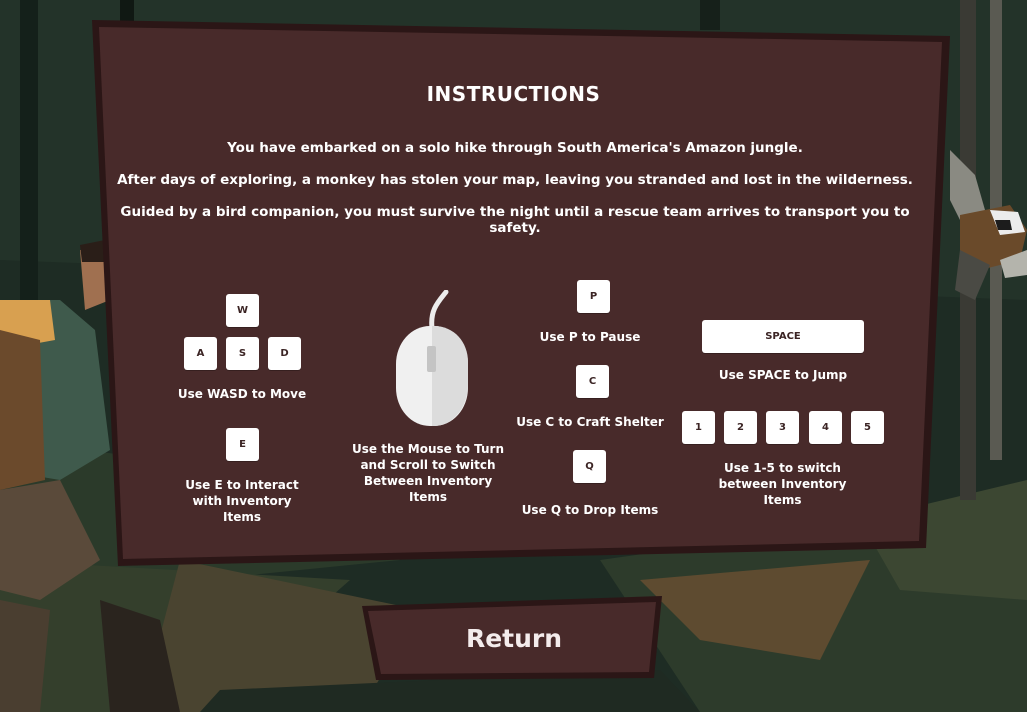 This screenshot has height=712, width=1027. What do you see at coordinates (740, 427) in the screenshot?
I see `key-2: 2` at bounding box center [740, 427].